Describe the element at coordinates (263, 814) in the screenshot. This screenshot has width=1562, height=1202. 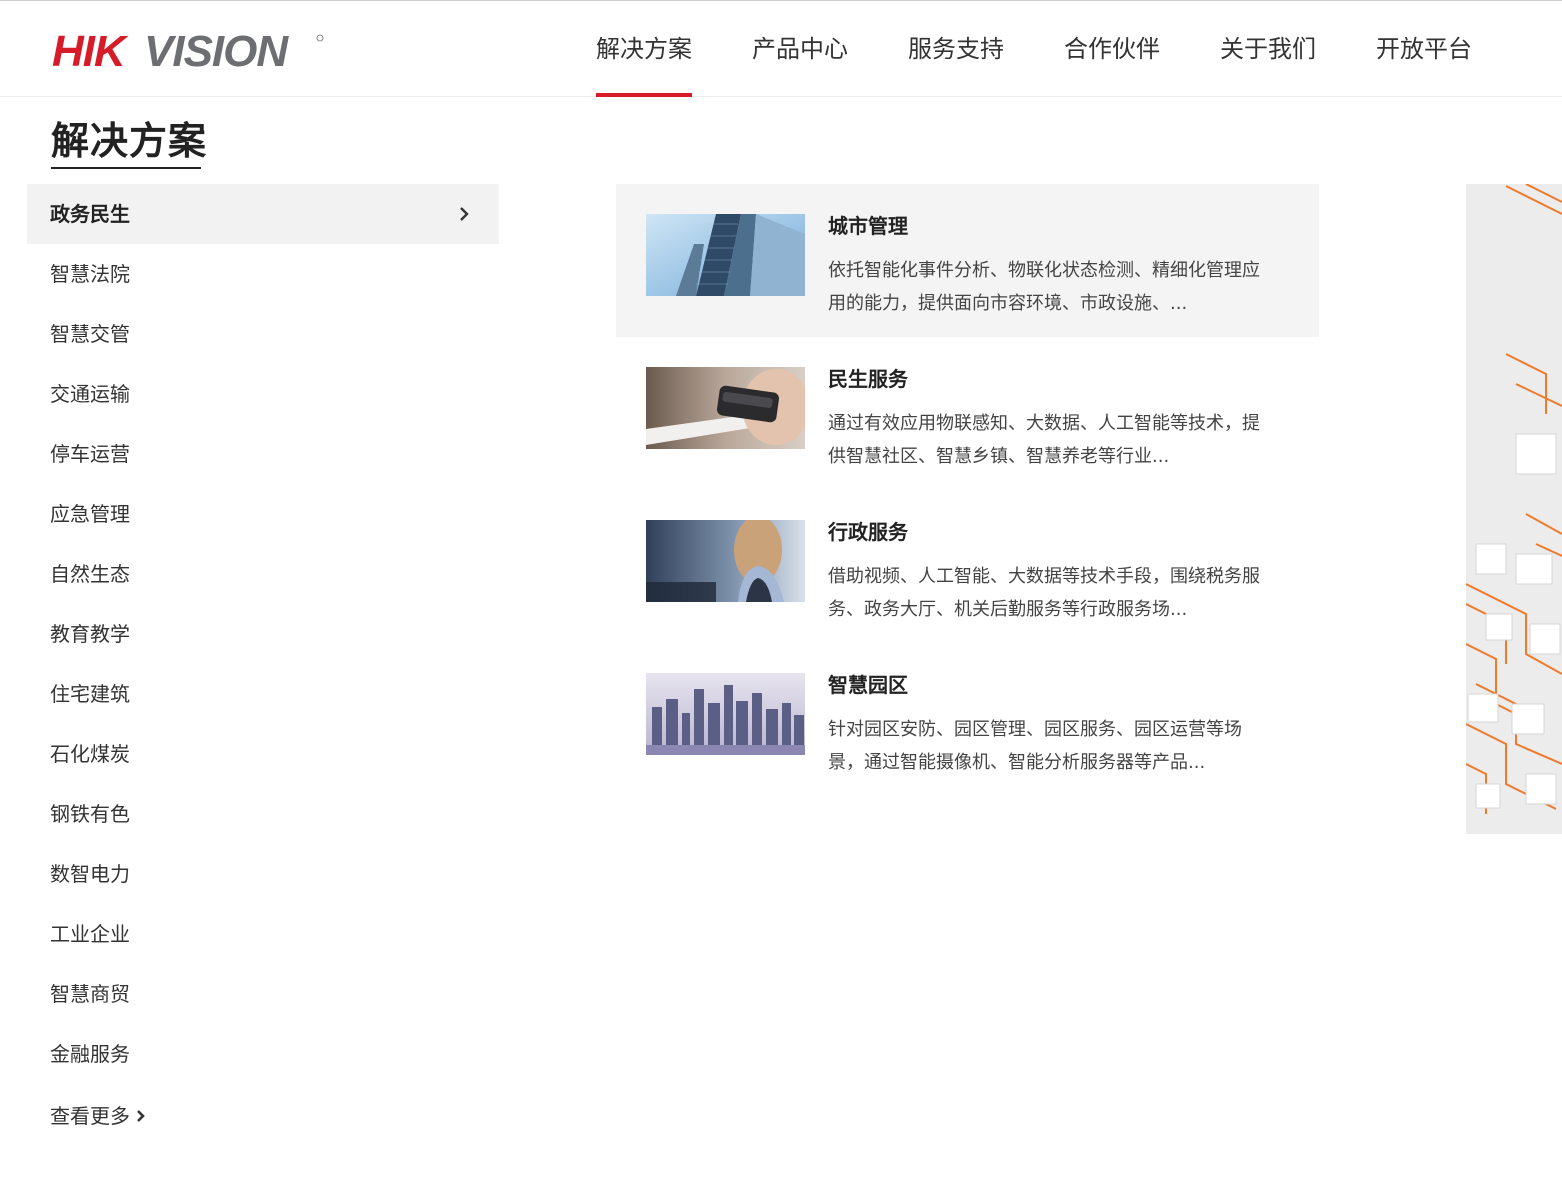
I see `menu-item-steel-metals: 钢铁有色` at that location.